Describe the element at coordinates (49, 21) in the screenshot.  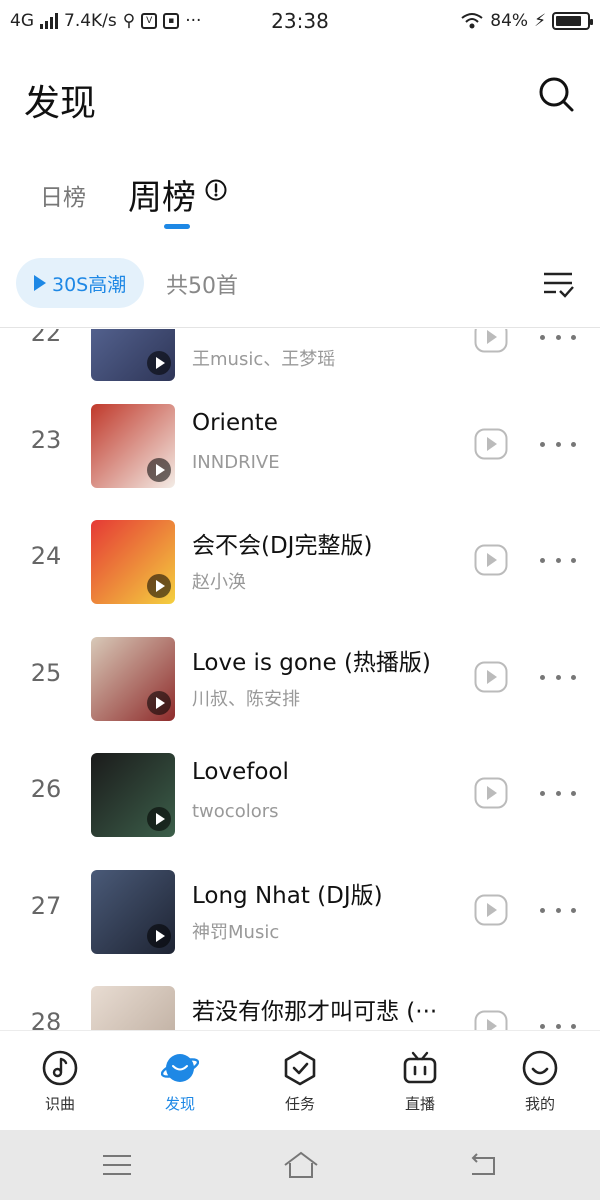
I see `signal-icon` at that location.